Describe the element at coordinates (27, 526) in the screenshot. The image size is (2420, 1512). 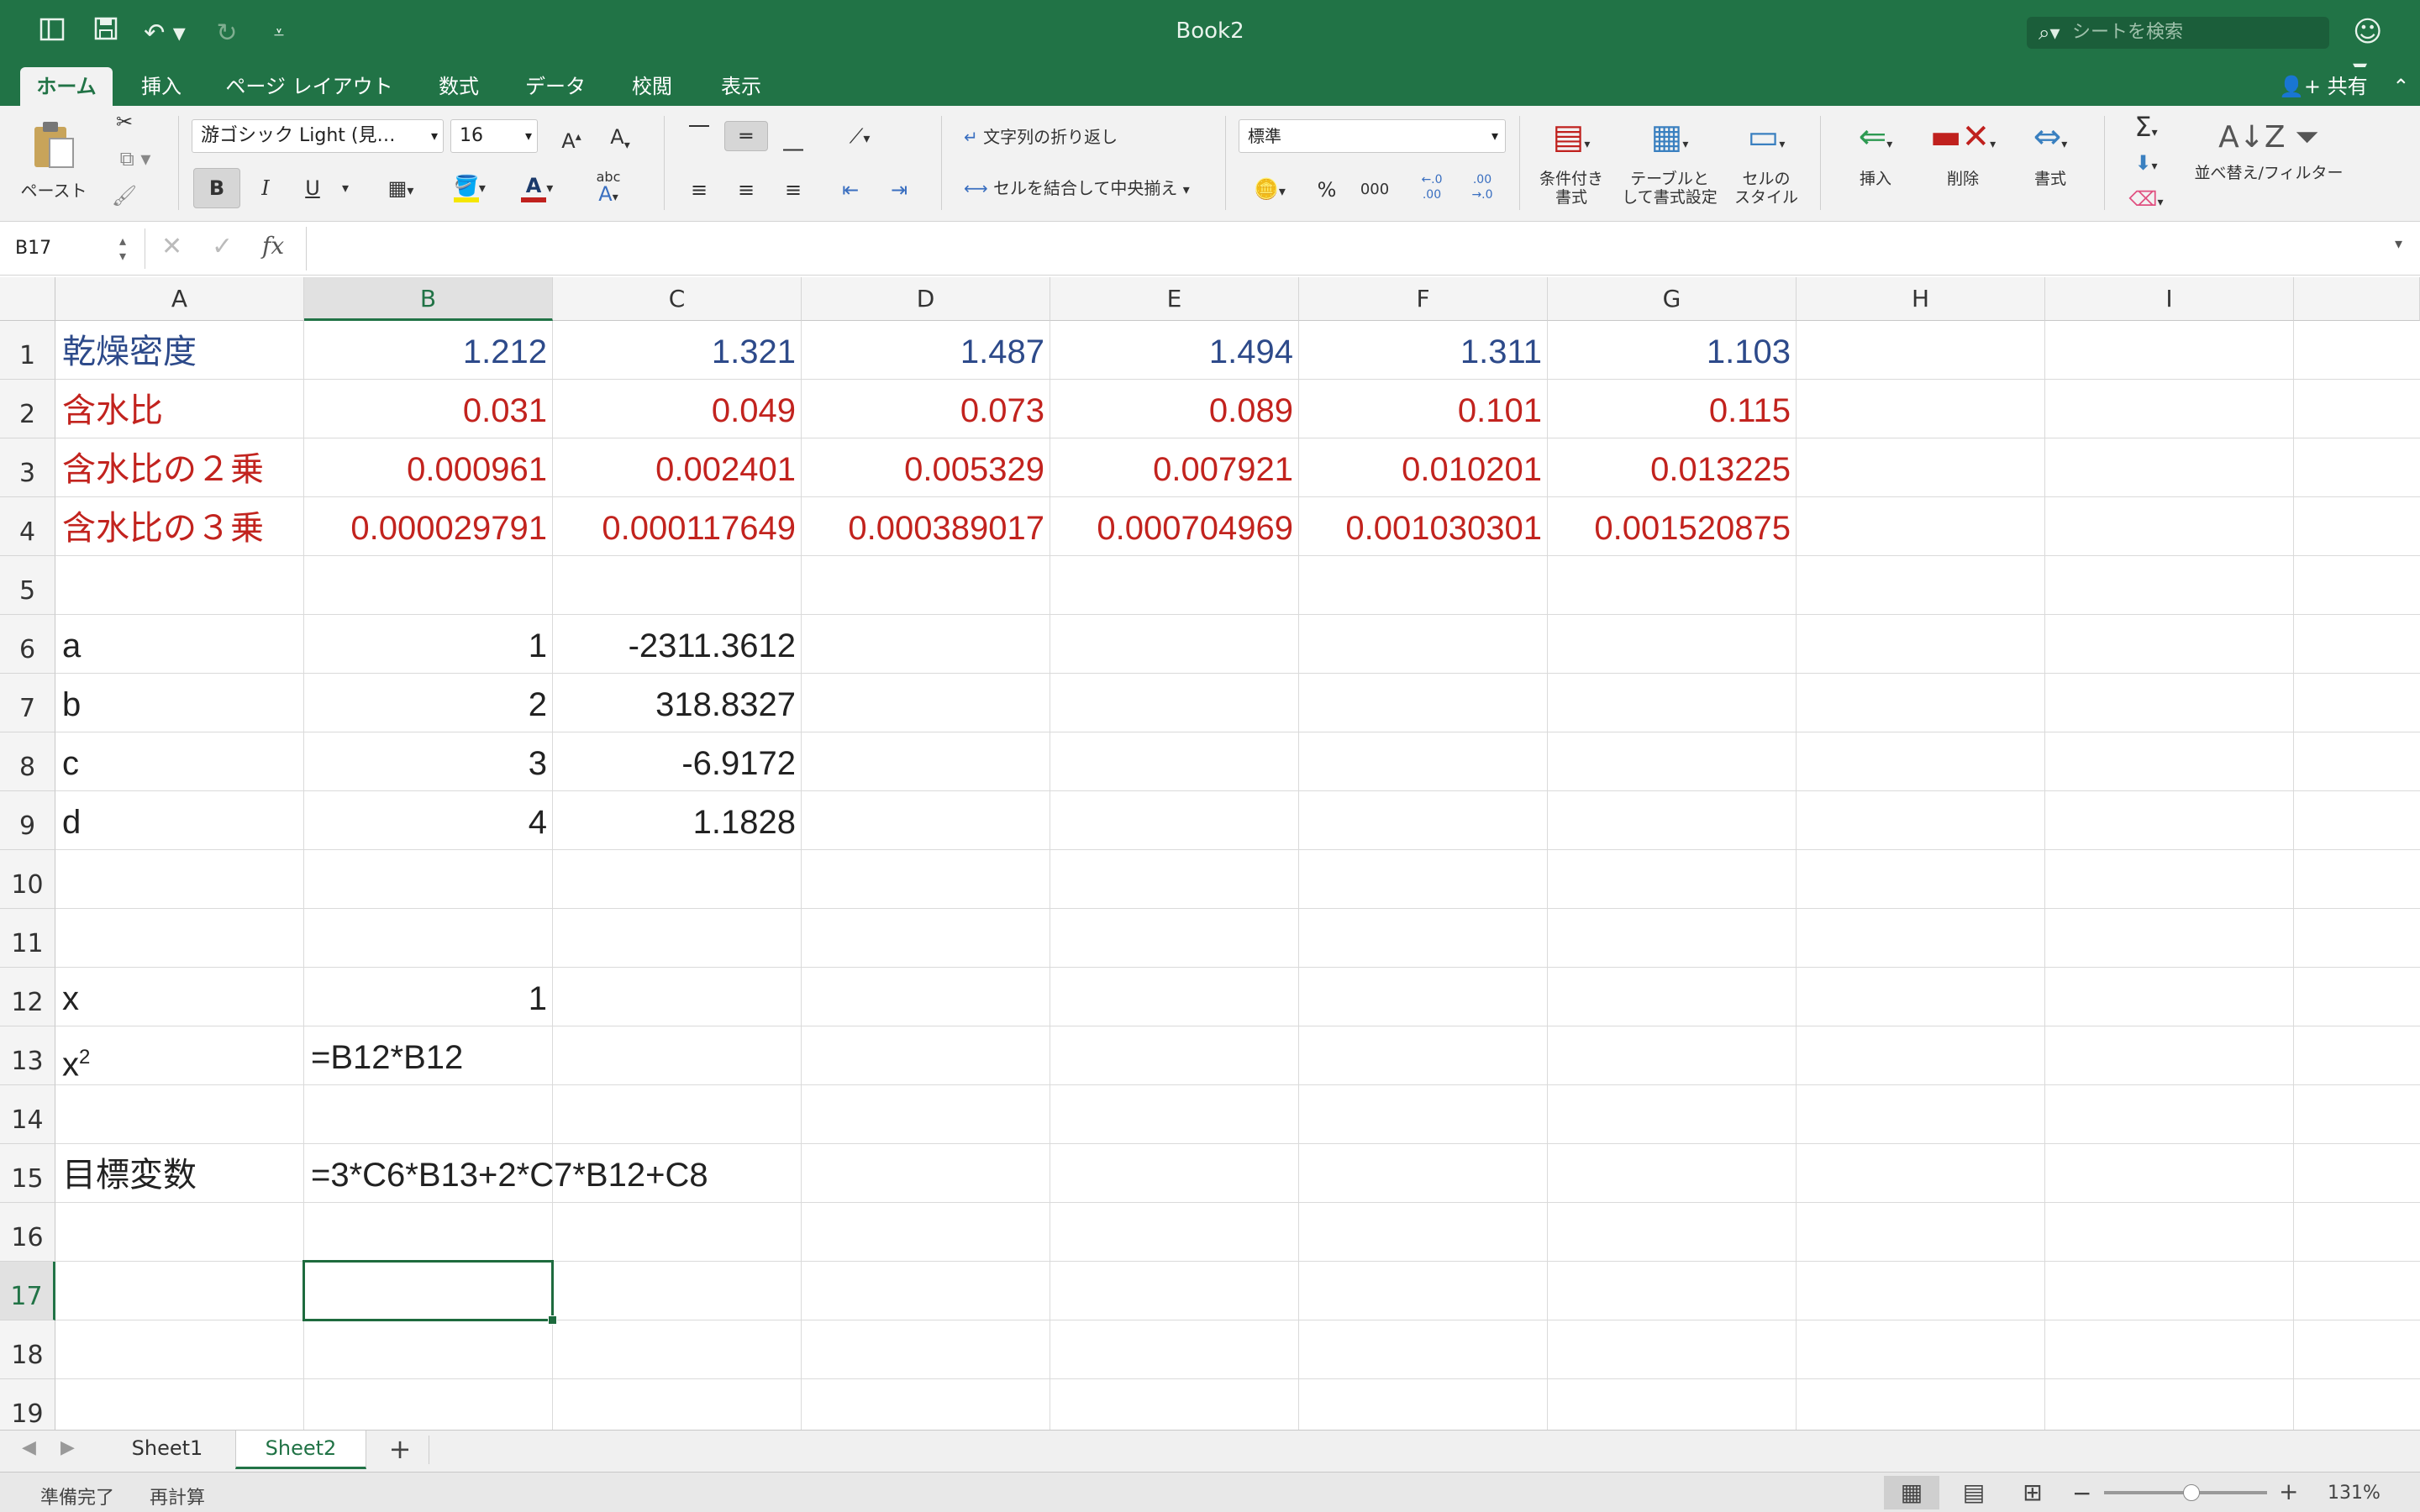
I see `row-header-4: 4` at that location.